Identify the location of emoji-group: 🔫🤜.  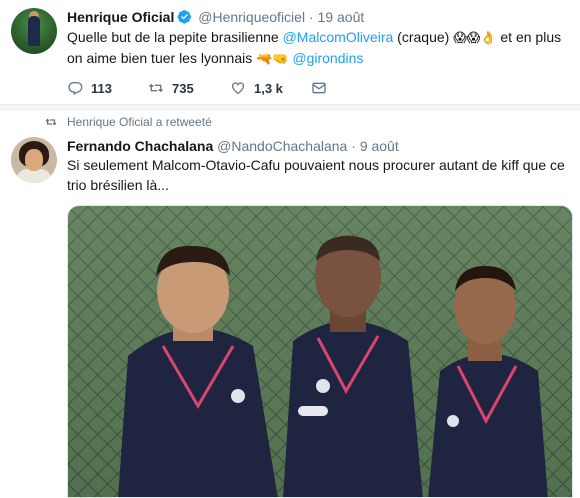
(272, 58).